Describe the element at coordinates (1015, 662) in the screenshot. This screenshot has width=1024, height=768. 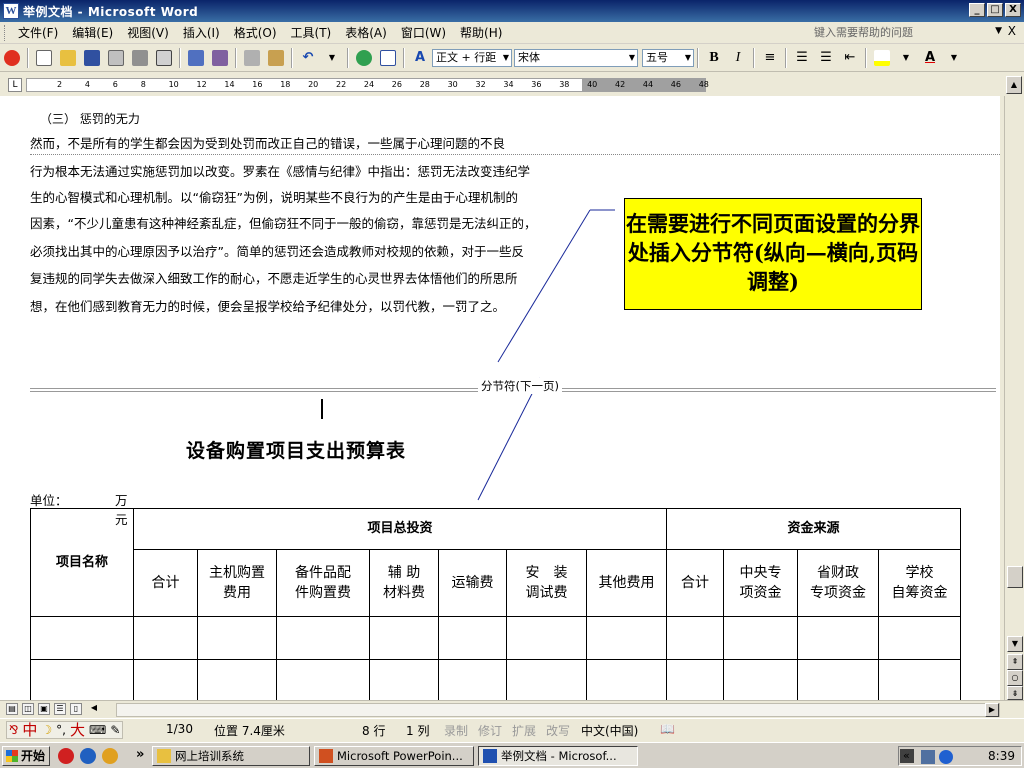
I see `previous-page-icon: ⇞` at that location.